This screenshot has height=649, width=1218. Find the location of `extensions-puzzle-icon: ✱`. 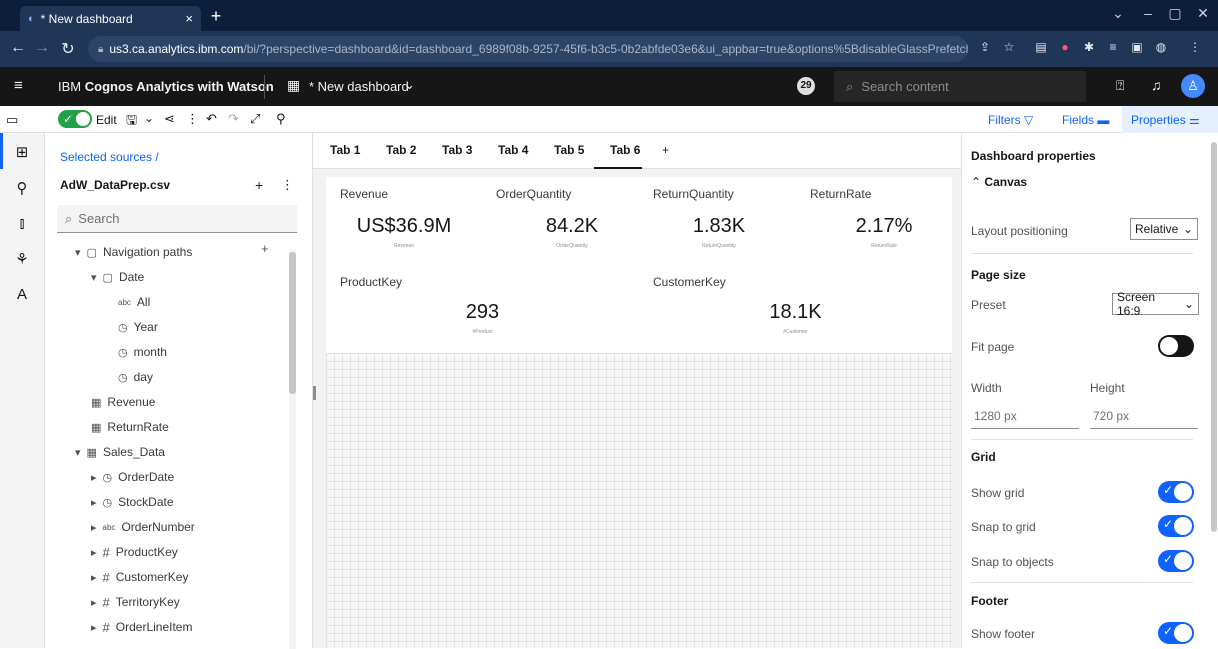

extensions-puzzle-icon: ✱ is located at coordinates (1089, 49).